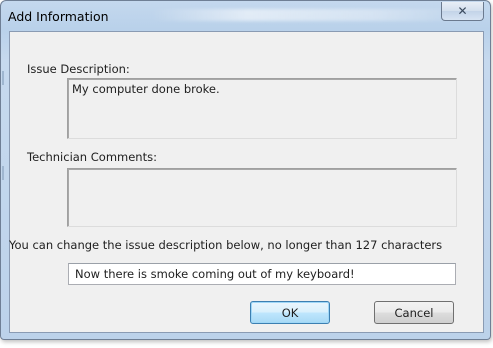 This screenshot has height=348, width=493. I want to click on dialog-title: Add Information, so click(58, 16).